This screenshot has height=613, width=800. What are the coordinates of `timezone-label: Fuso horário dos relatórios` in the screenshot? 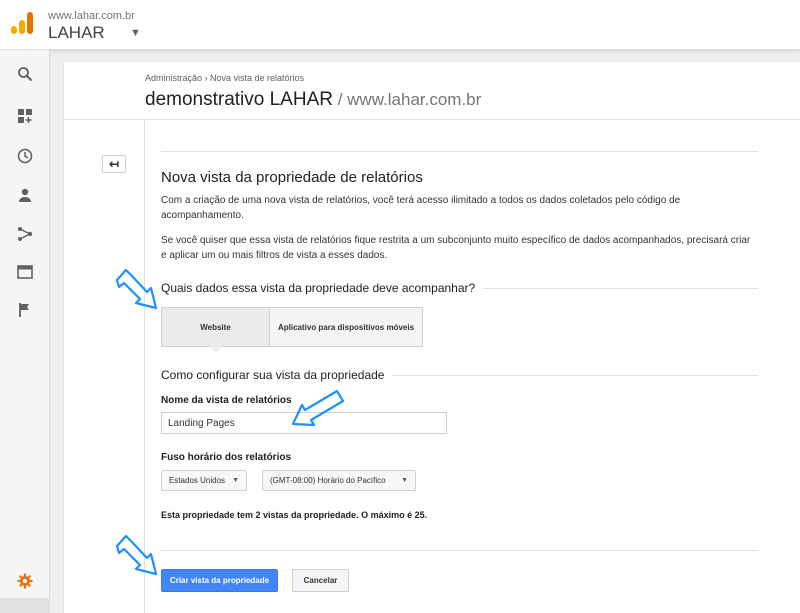 It's located at (226, 457).